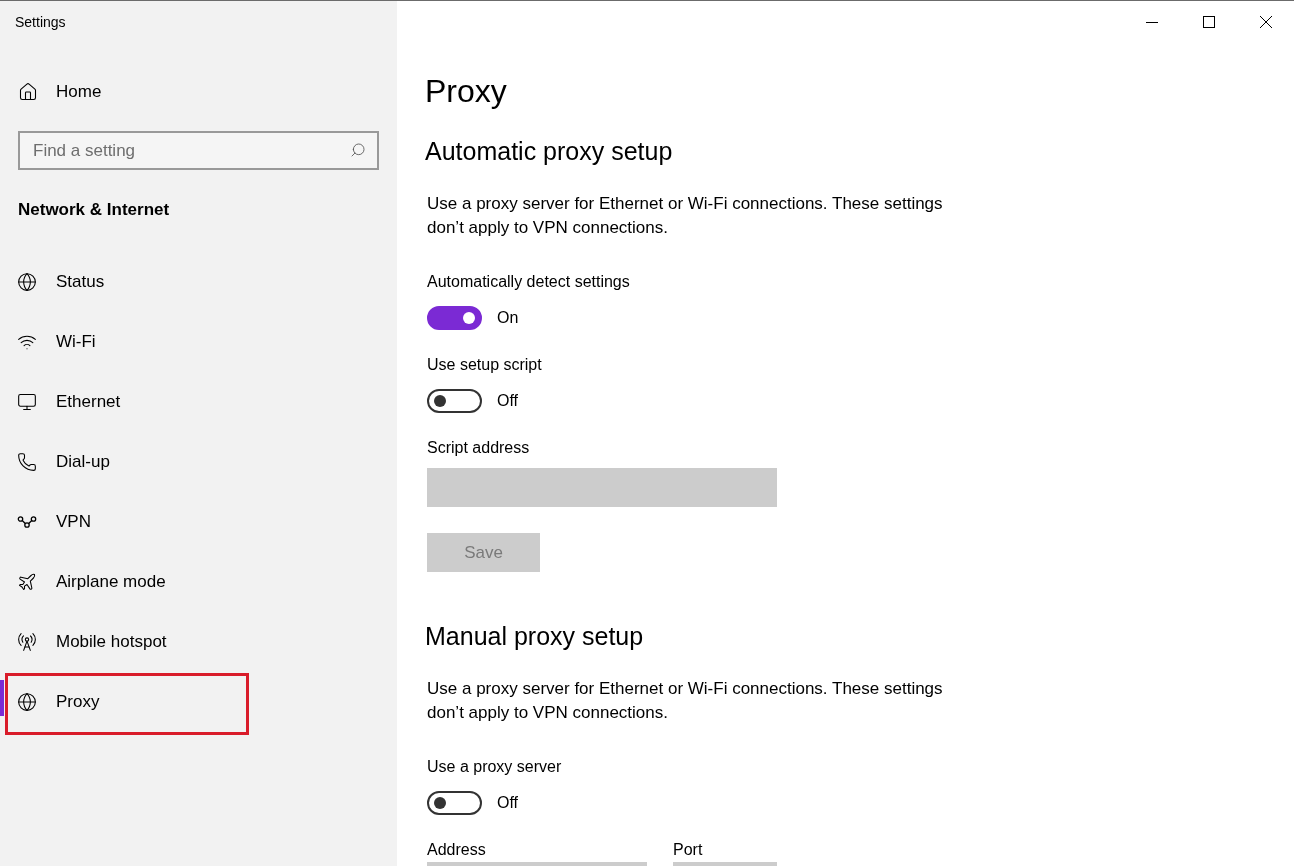 The image size is (1294, 866). I want to click on section-title: Network & Internet, so click(94, 210).